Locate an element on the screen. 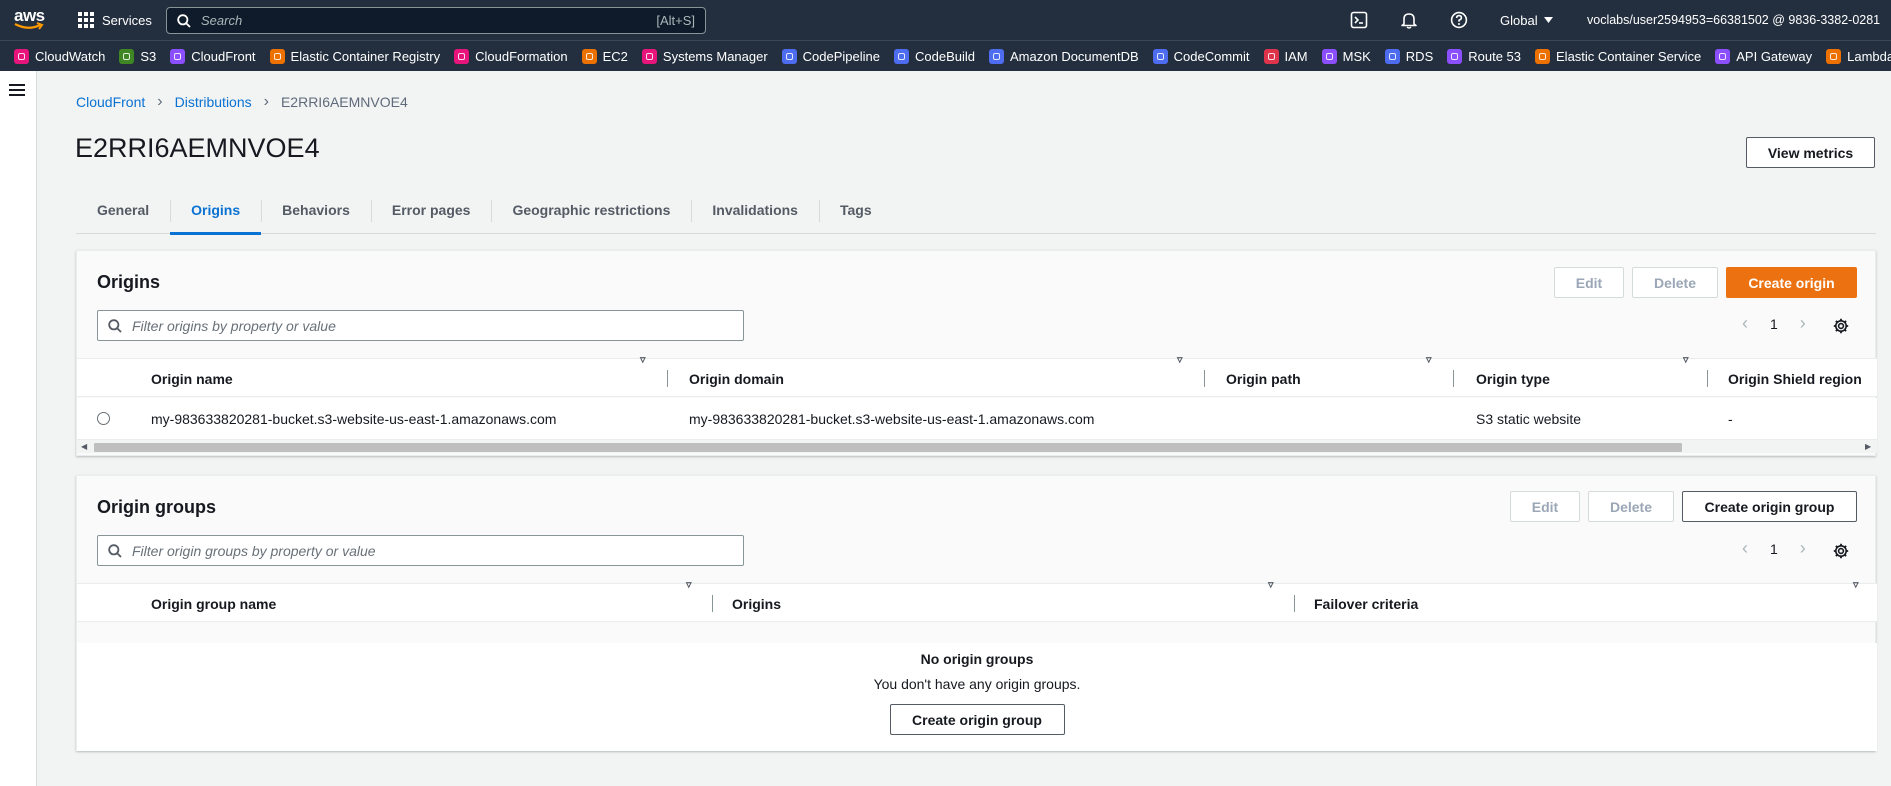  breadcrumb-cloudfront-link: CloudFront is located at coordinates (110, 102).